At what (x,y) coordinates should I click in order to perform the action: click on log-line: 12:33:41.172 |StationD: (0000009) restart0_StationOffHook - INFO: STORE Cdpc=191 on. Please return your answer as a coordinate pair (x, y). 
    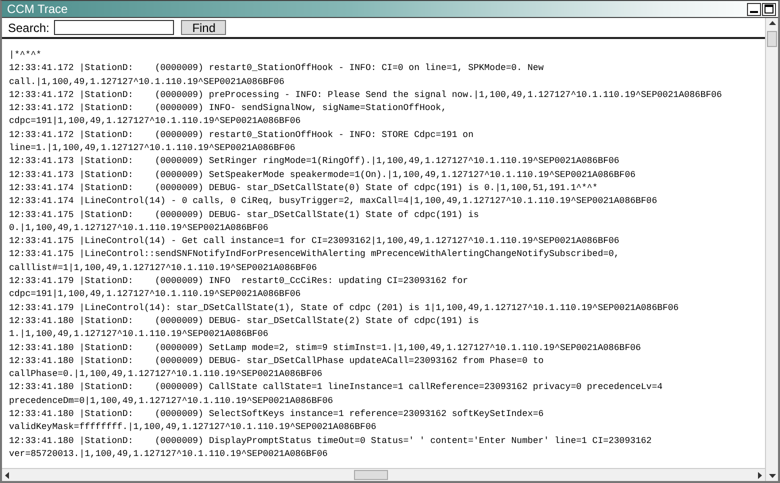
    Looking at the image, I should click on (241, 135).